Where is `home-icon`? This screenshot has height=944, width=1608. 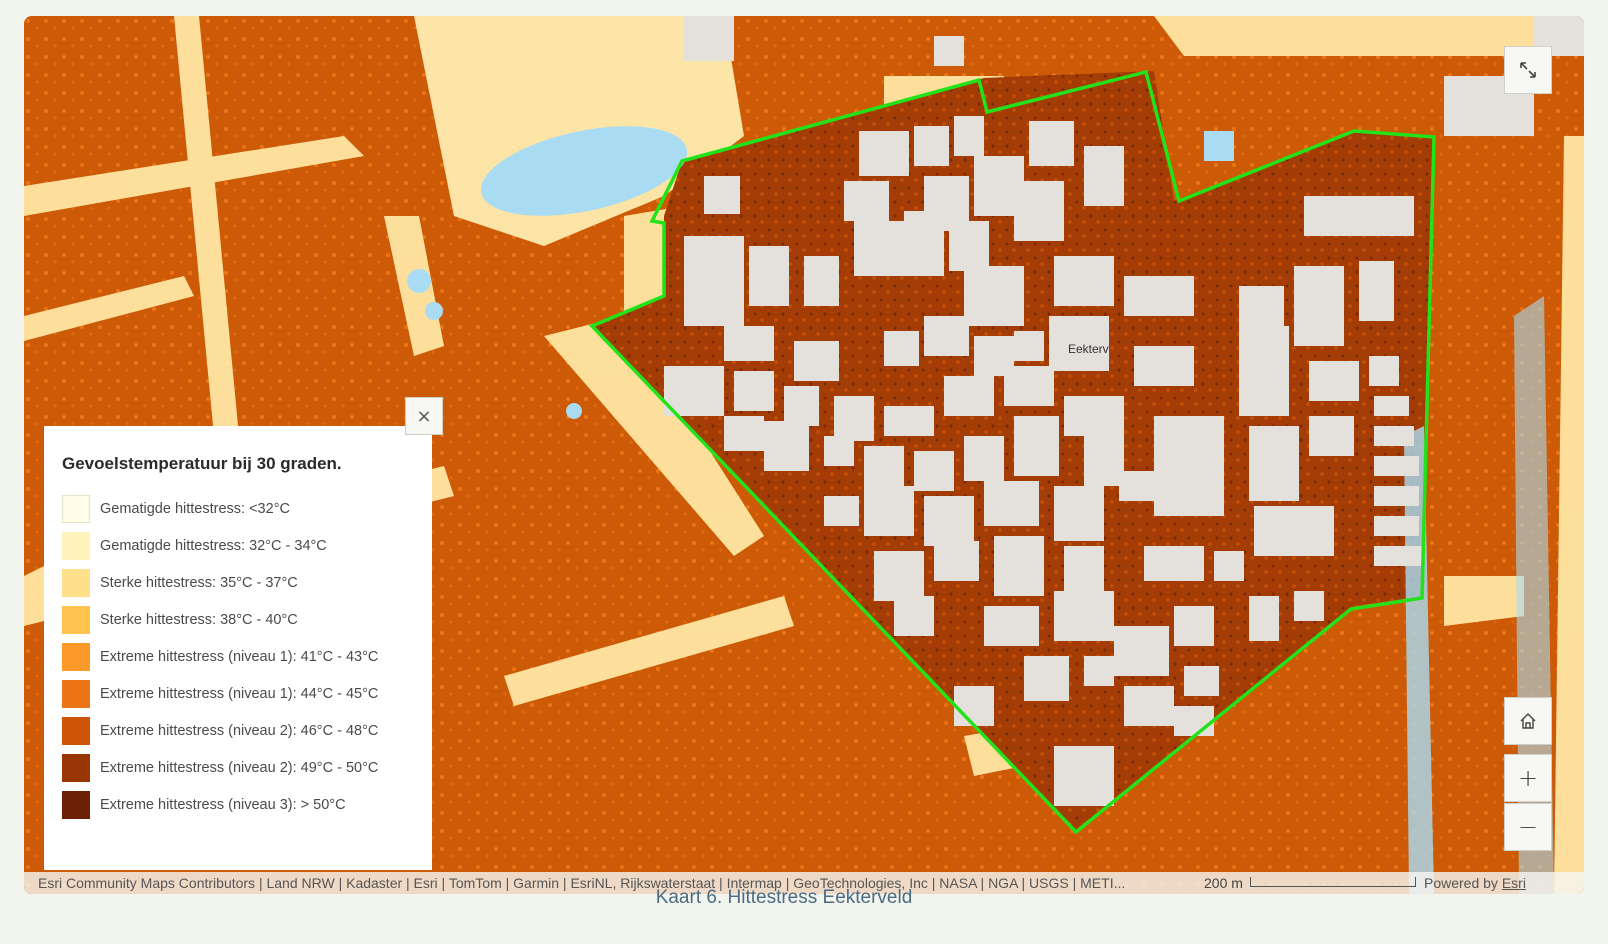 home-icon is located at coordinates (1528, 721).